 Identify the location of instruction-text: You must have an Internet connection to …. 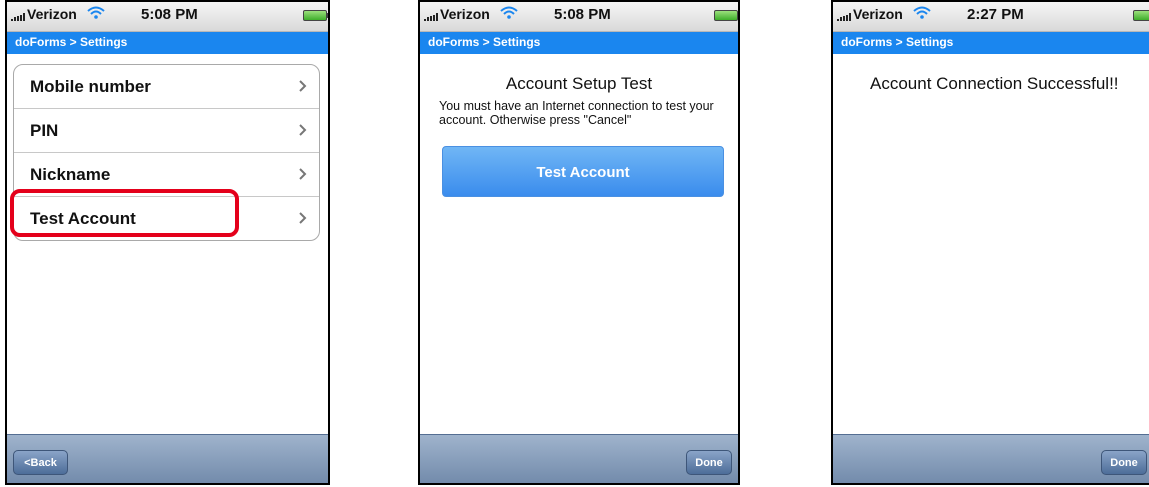
(576, 113).